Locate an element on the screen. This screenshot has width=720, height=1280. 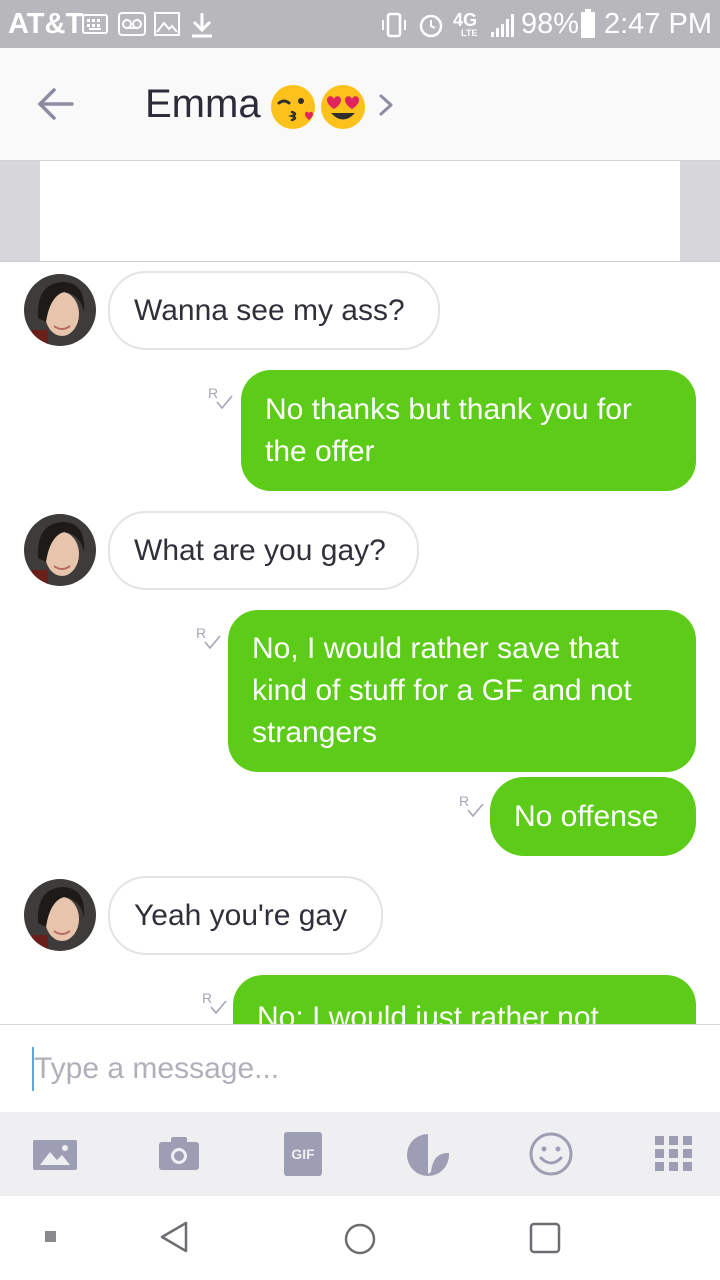
message-text: No thanks but thank you for the offer is located at coordinates (448, 430).